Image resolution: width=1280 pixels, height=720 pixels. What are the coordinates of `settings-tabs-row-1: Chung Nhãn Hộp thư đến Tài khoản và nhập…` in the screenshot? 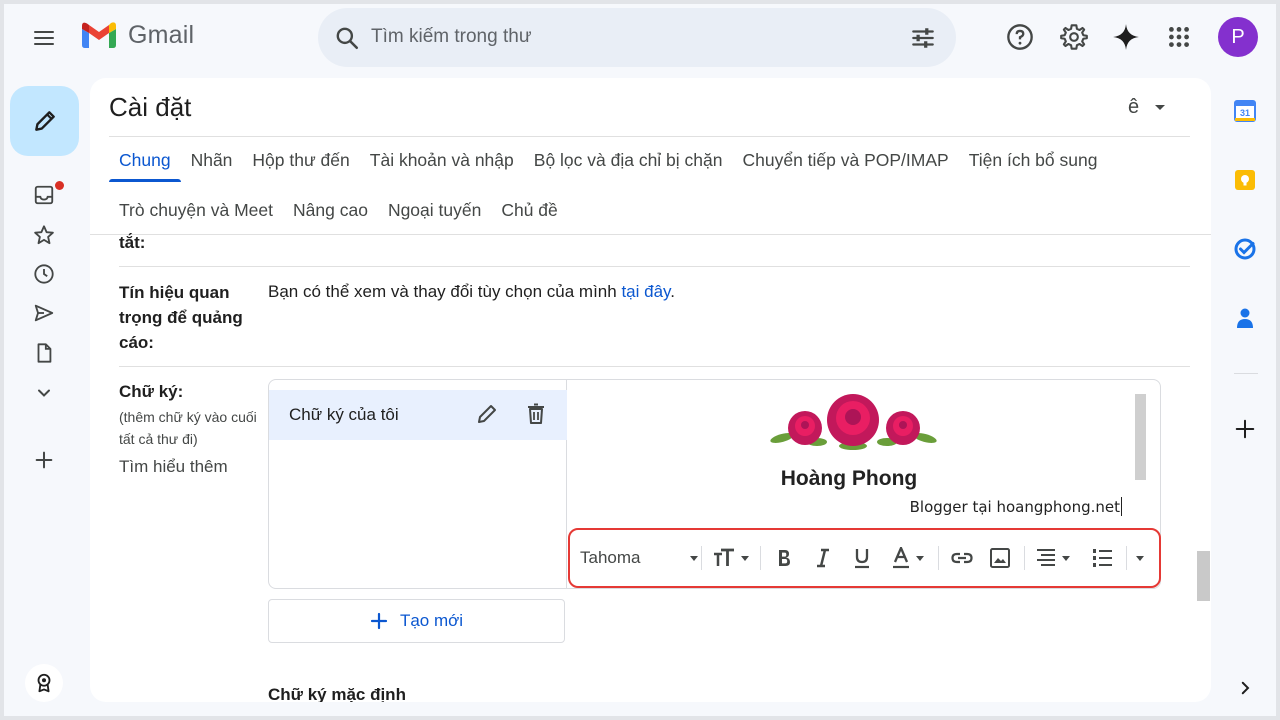 It's located at (608, 167).